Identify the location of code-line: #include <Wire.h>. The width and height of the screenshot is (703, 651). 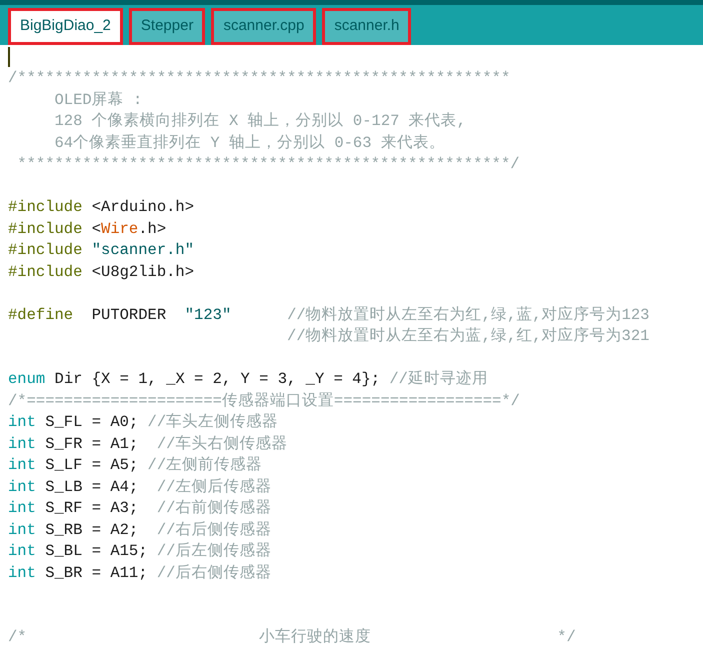
(87, 229).